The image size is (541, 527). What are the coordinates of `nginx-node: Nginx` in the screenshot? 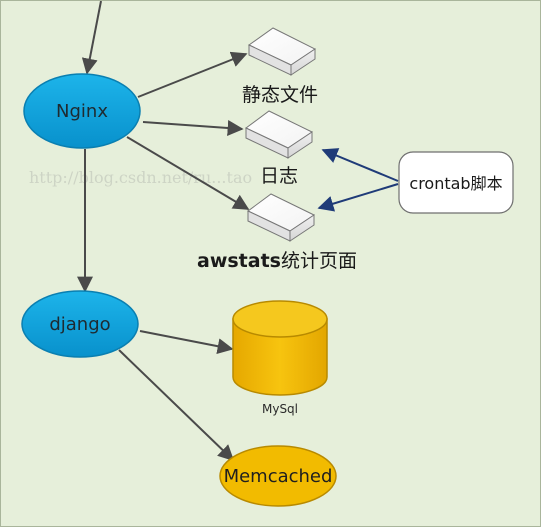 It's located at (82, 111).